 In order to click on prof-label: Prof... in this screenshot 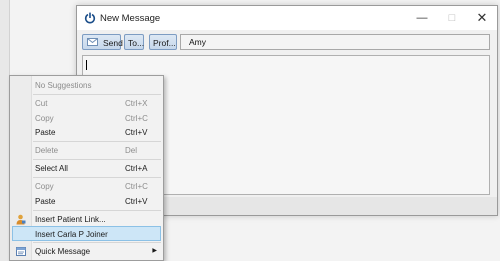, I will do `click(164, 43)`.